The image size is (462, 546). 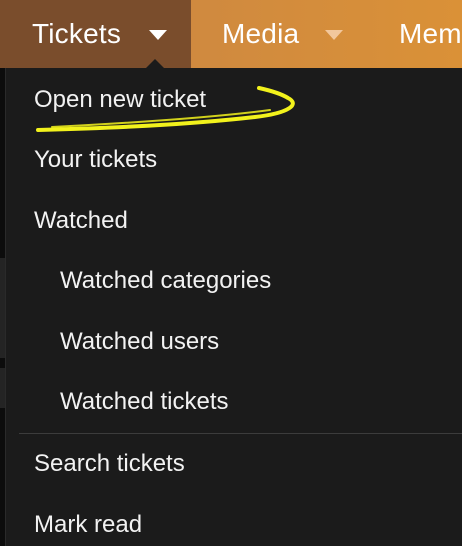 What do you see at coordinates (144, 402) in the screenshot?
I see `menu-item-watched-tickets: Watched tickets` at bounding box center [144, 402].